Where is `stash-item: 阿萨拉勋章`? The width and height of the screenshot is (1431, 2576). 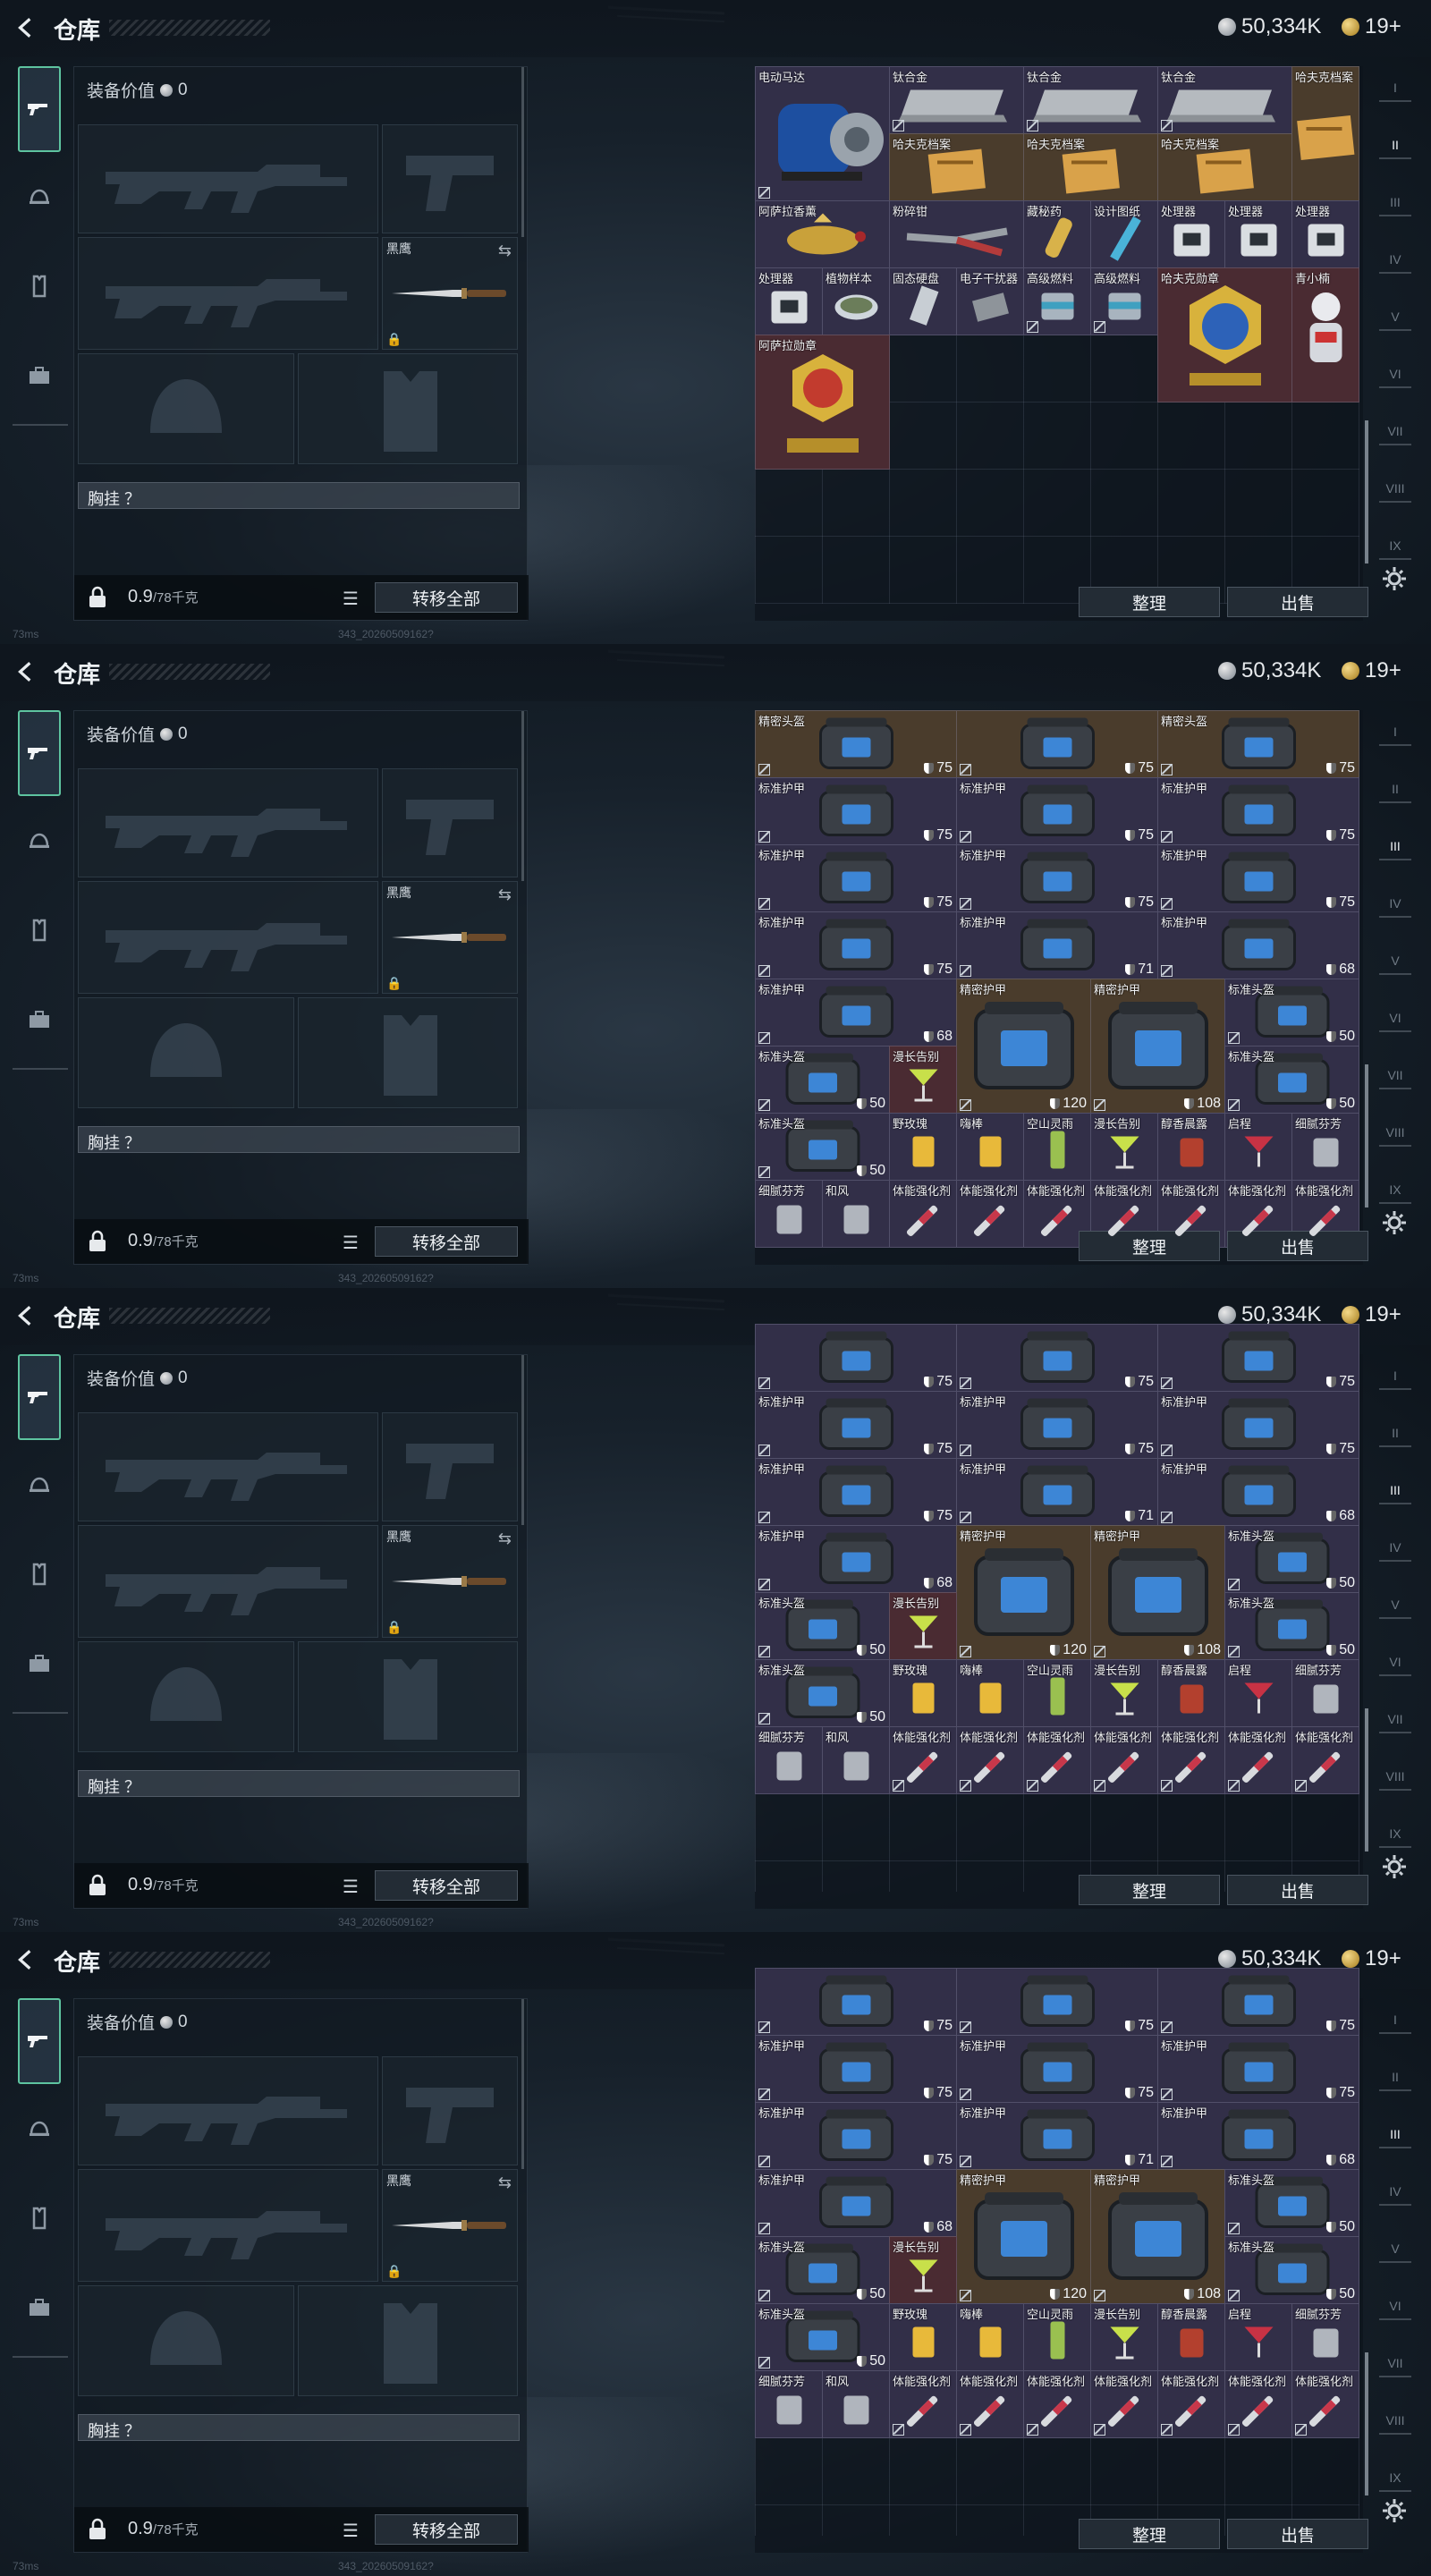
stash-item: 阿萨拉勋章 is located at coordinates (823, 402).